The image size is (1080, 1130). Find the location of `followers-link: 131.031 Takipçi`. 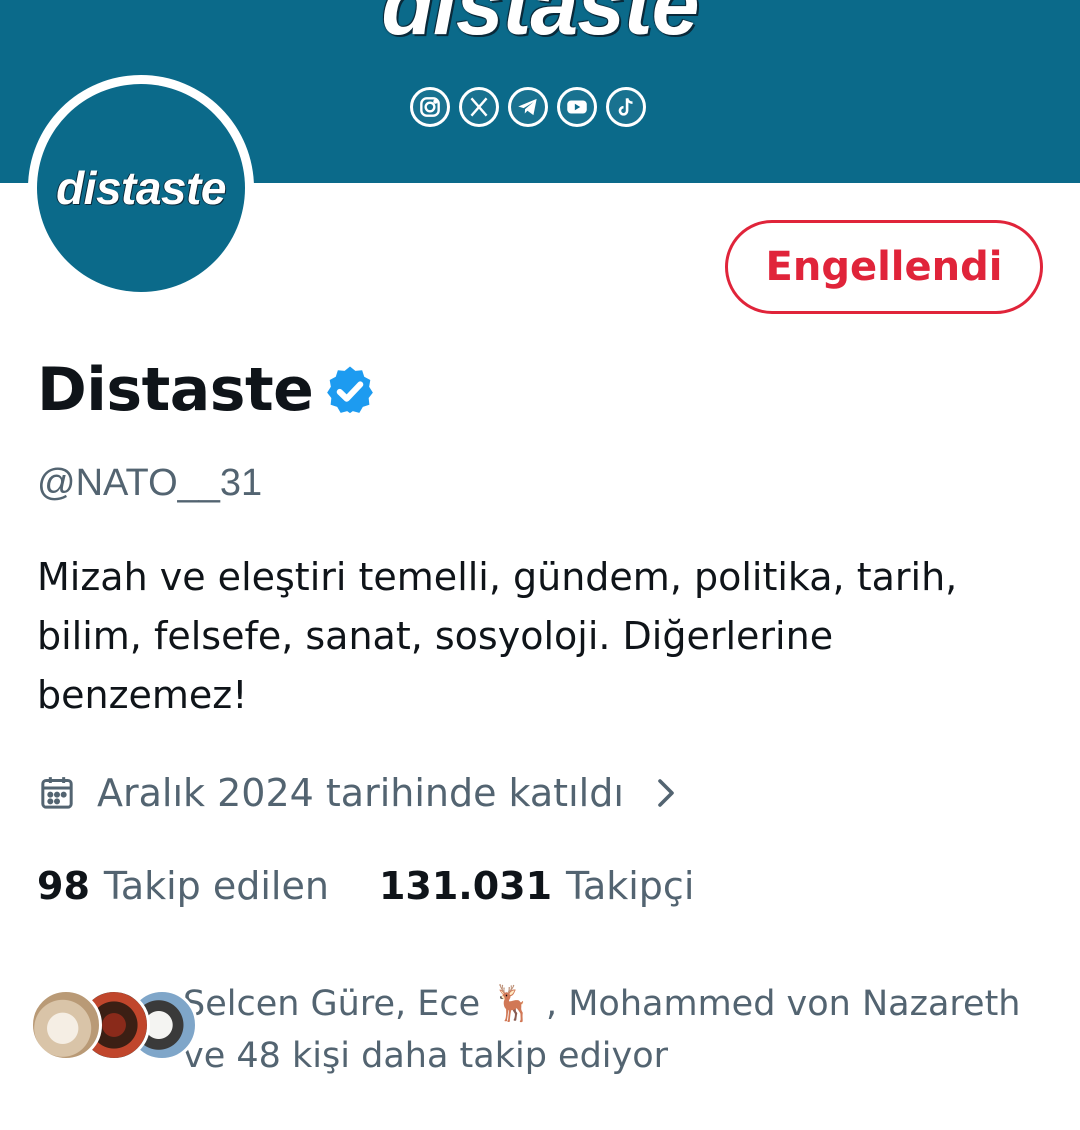

followers-link: 131.031 Takipçi is located at coordinates (536, 886).